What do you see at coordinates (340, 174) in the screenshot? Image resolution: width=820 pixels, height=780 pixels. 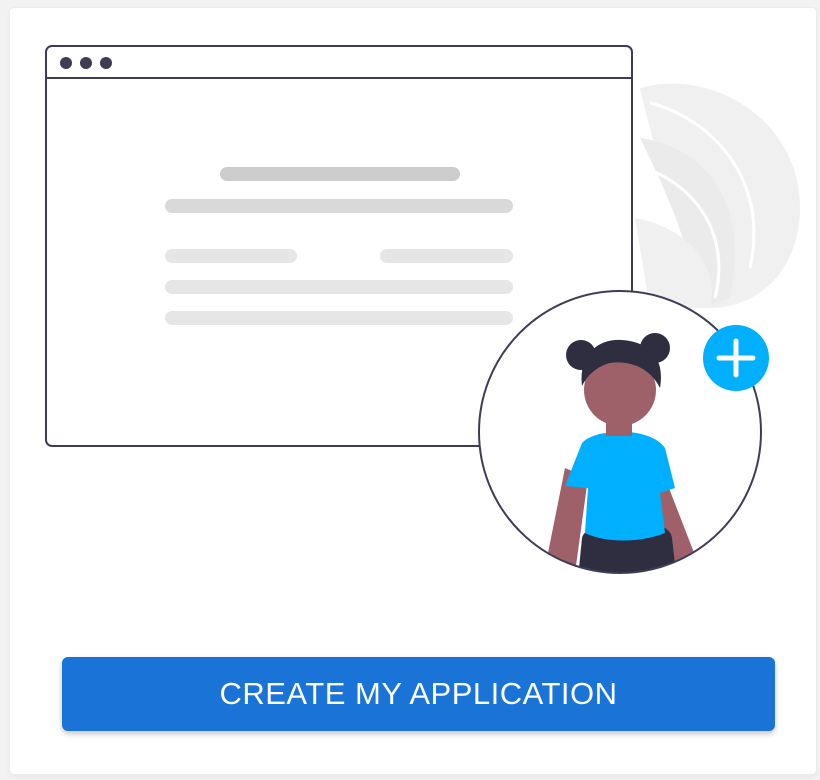 I see `placeholder-title-line` at bounding box center [340, 174].